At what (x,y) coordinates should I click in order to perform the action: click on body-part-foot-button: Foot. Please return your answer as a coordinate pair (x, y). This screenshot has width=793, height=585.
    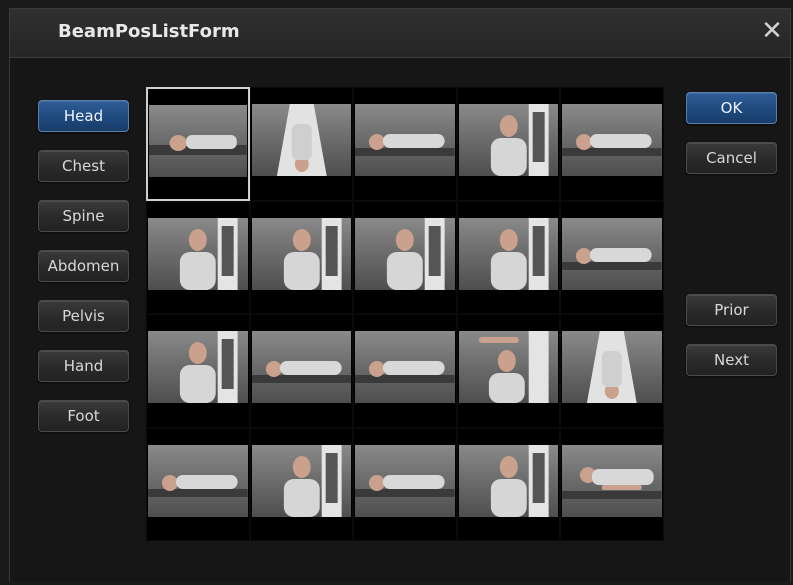
    Looking at the image, I should click on (83, 416).